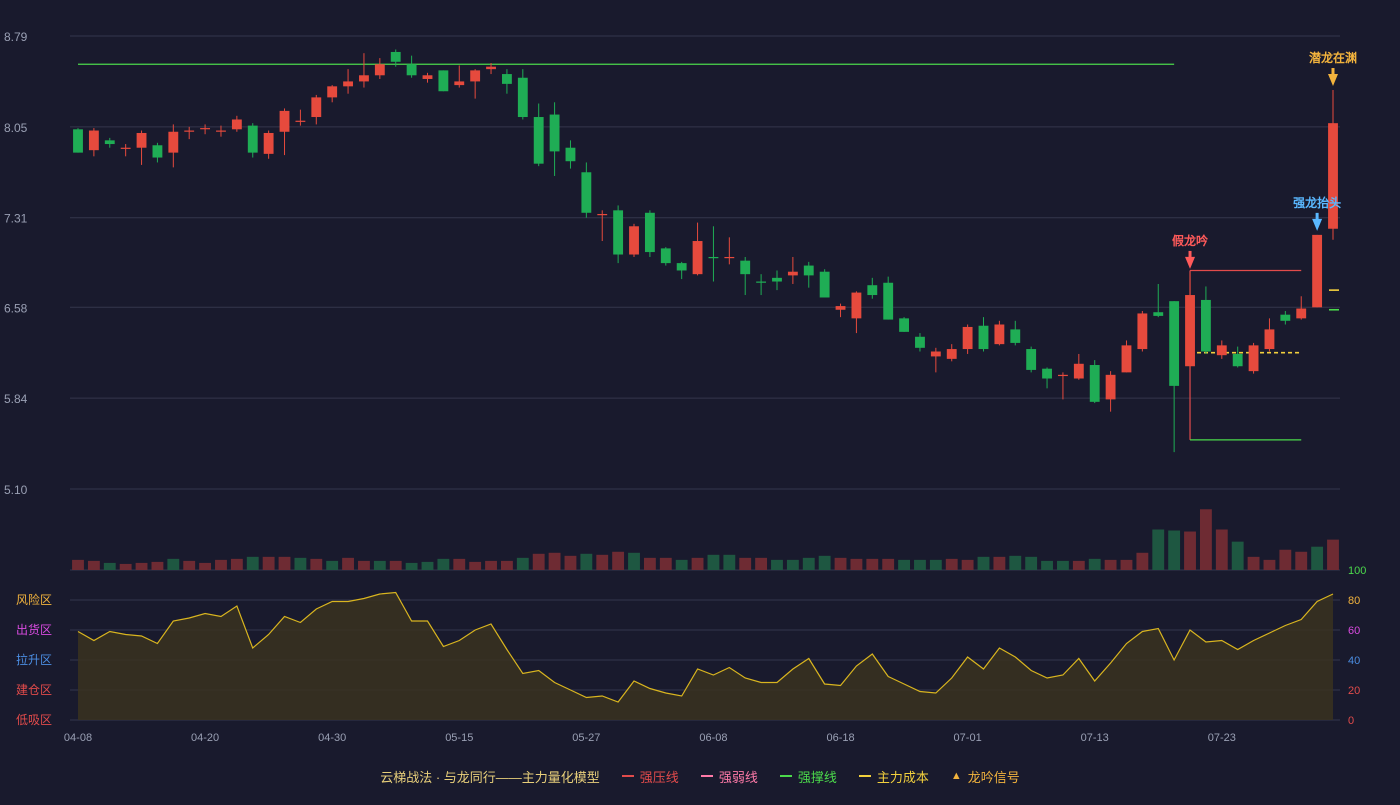 This screenshot has height=805, width=1400. I want to click on x-tick-label: 04-30, so click(332, 738).